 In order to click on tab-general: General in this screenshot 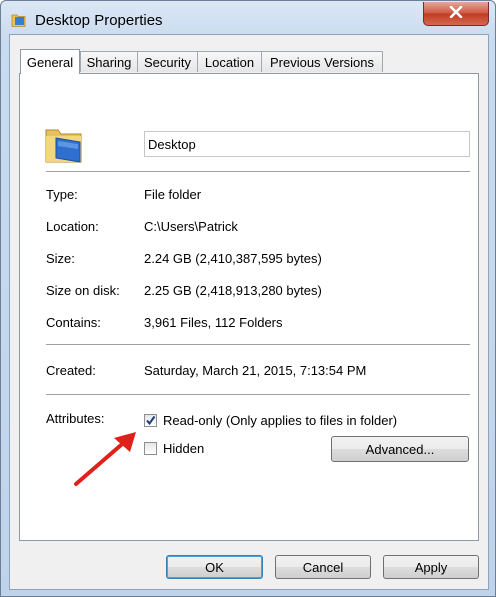, I will do `click(50, 61)`.